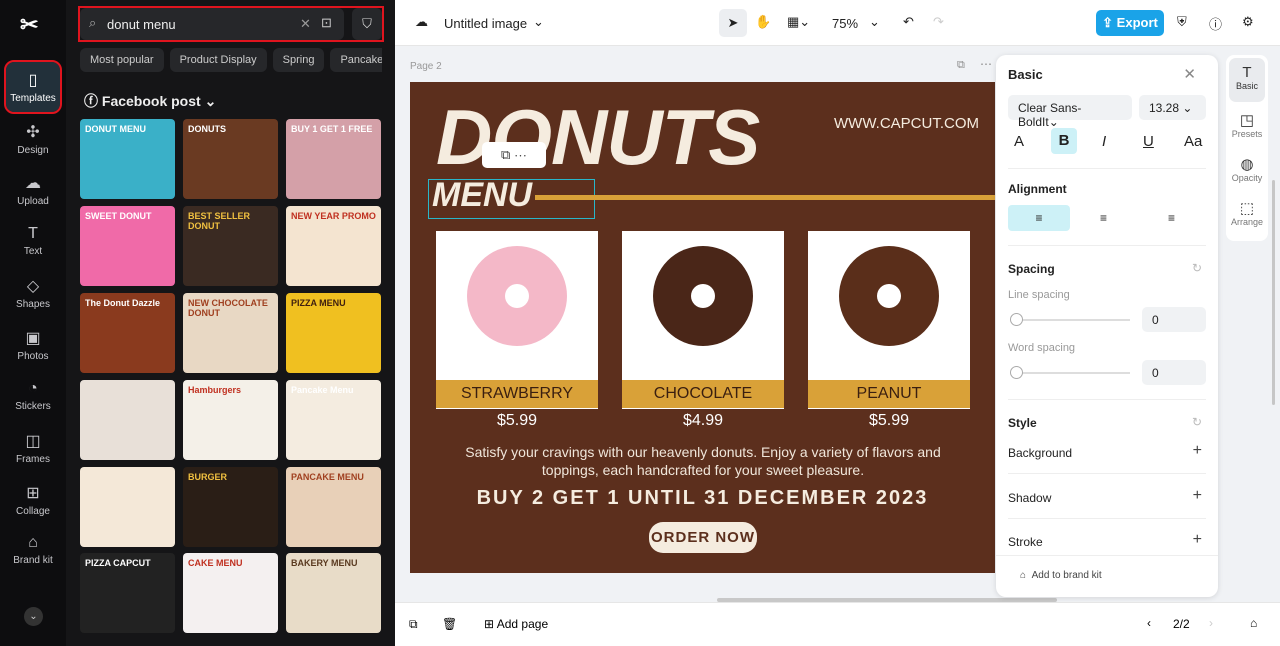 The height and width of the screenshot is (646, 1280). What do you see at coordinates (485, 23) in the screenshot?
I see `document-title: Untitled image` at bounding box center [485, 23].